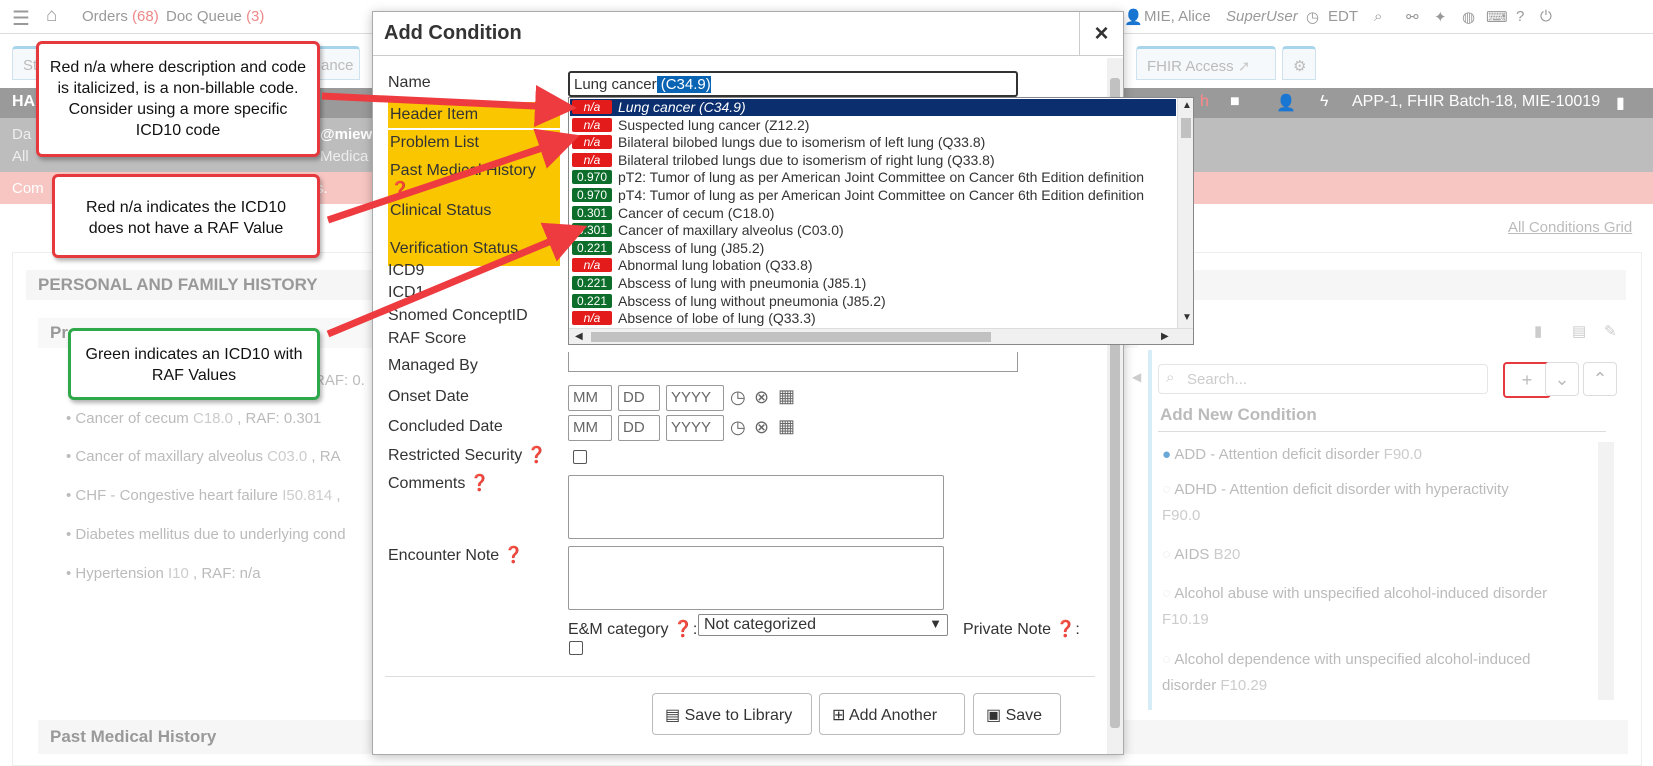 The image size is (1653, 766). I want to click on user-name: MIE, Alice, so click(1177, 16).